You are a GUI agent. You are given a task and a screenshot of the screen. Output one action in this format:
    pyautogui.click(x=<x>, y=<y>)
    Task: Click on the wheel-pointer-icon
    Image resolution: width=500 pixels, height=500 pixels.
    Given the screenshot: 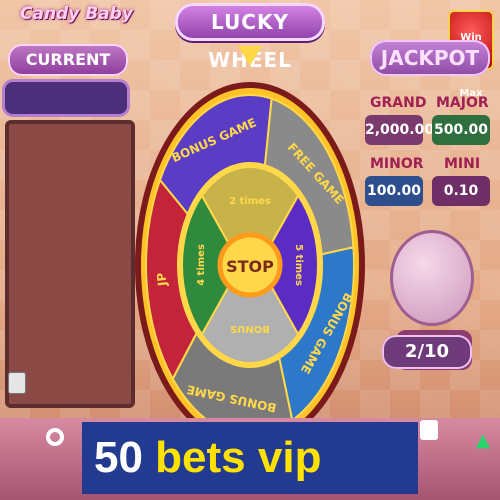 What is the action you would take?
    pyautogui.click(x=250, y=56)
    